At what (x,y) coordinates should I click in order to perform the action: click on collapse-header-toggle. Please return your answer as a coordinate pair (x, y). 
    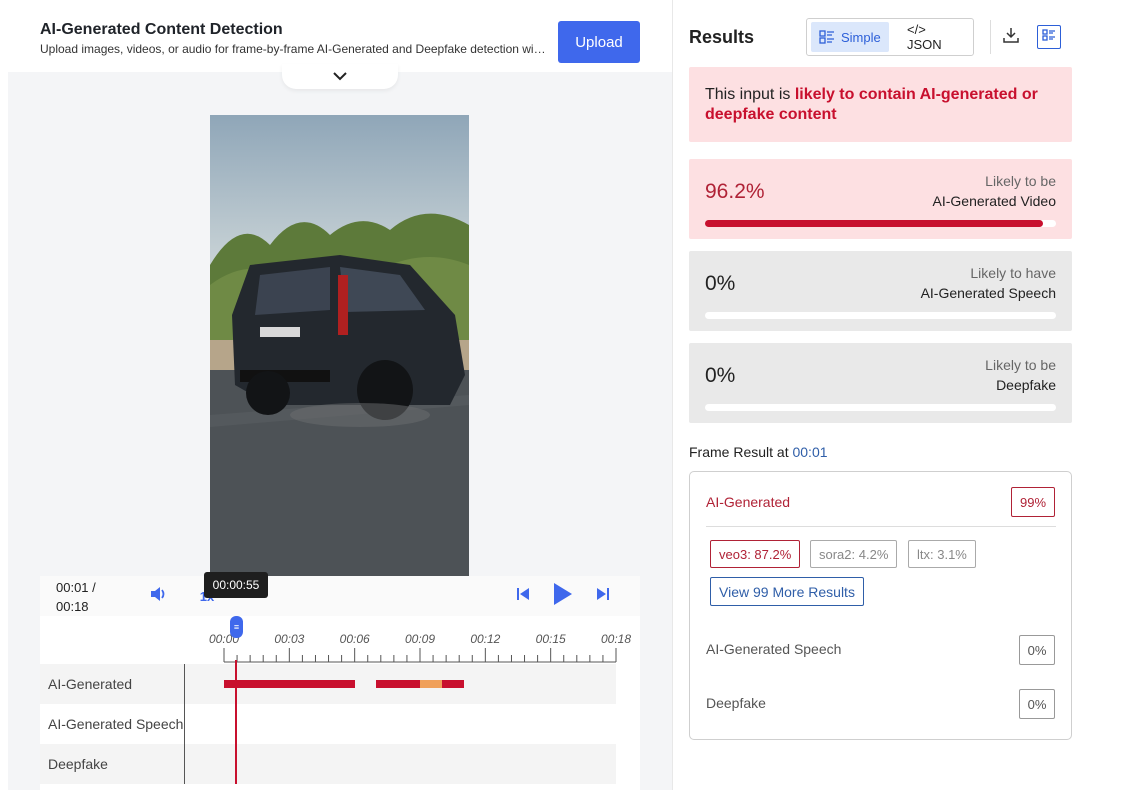
    Looking at the image, I should click on (340, 76).